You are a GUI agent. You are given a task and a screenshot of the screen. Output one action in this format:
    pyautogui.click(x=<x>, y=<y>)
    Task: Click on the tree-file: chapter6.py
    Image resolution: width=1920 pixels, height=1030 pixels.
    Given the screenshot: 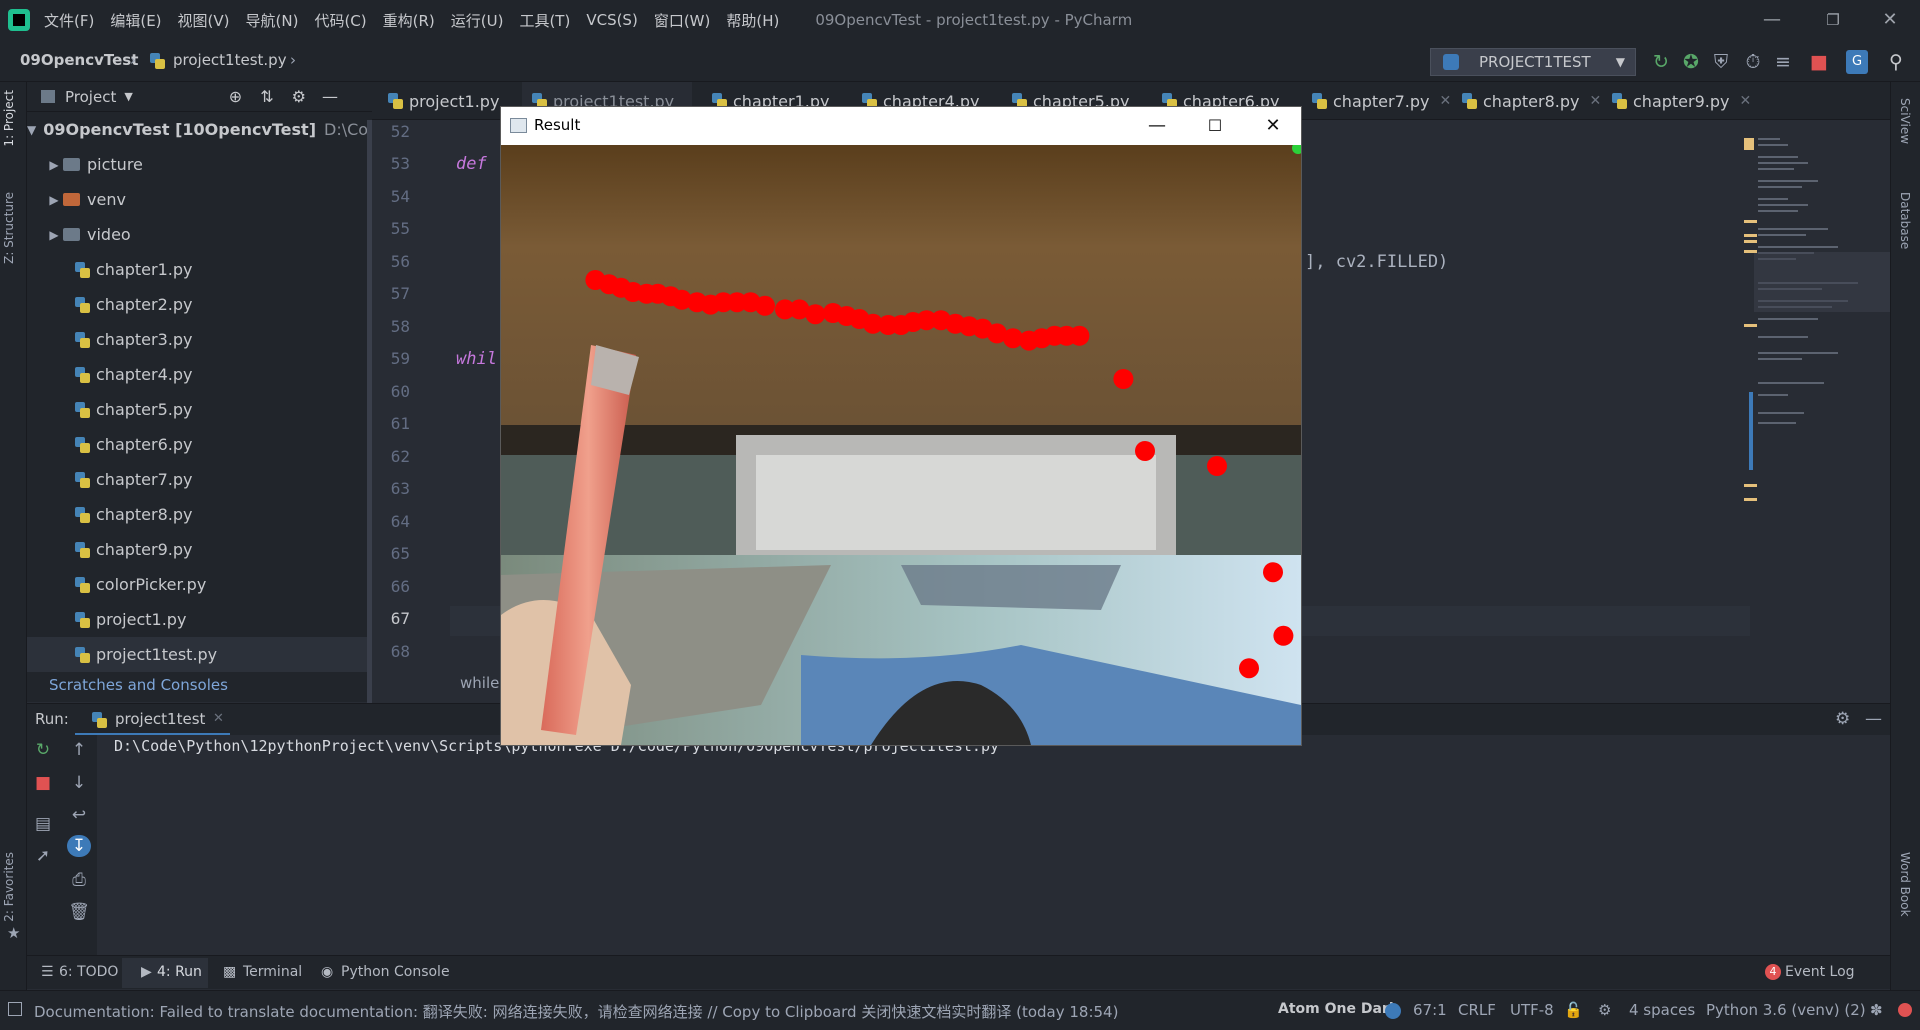 What is the action you would take?
    pyautogui.click(x=199, y=444)
    